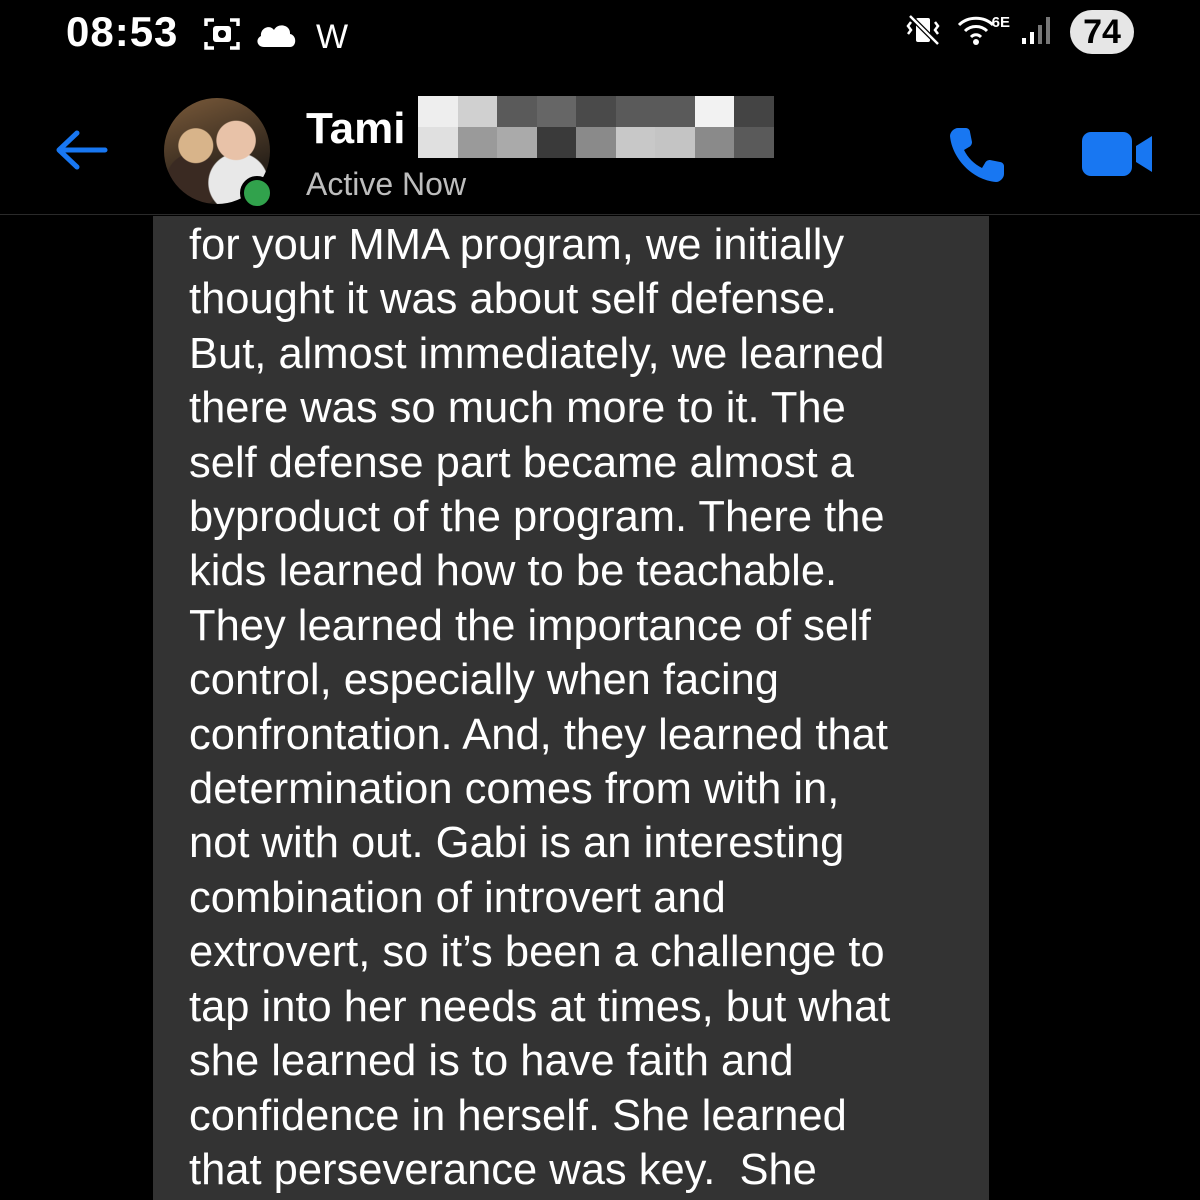  Describe the element at coordinates (518, 1115) in the screenshot. I see `message-line: confidence in herself. She learned` at that location.